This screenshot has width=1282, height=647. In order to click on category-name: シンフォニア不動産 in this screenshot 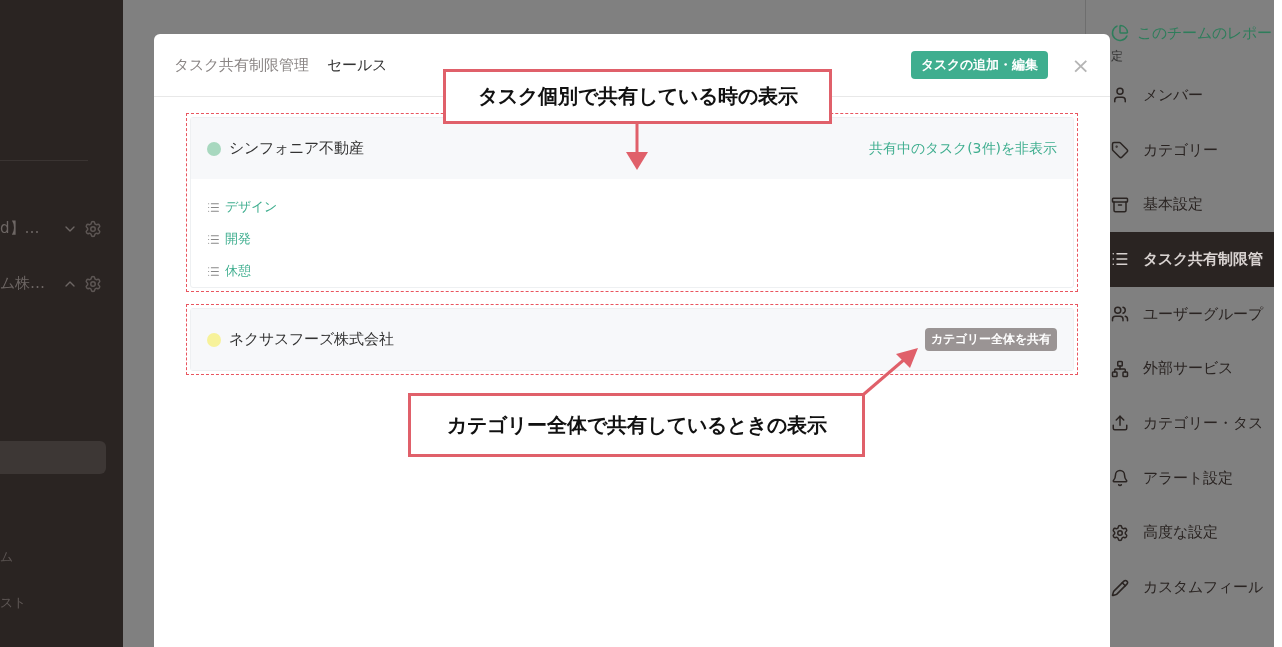, I will do `click(296, 148)`.